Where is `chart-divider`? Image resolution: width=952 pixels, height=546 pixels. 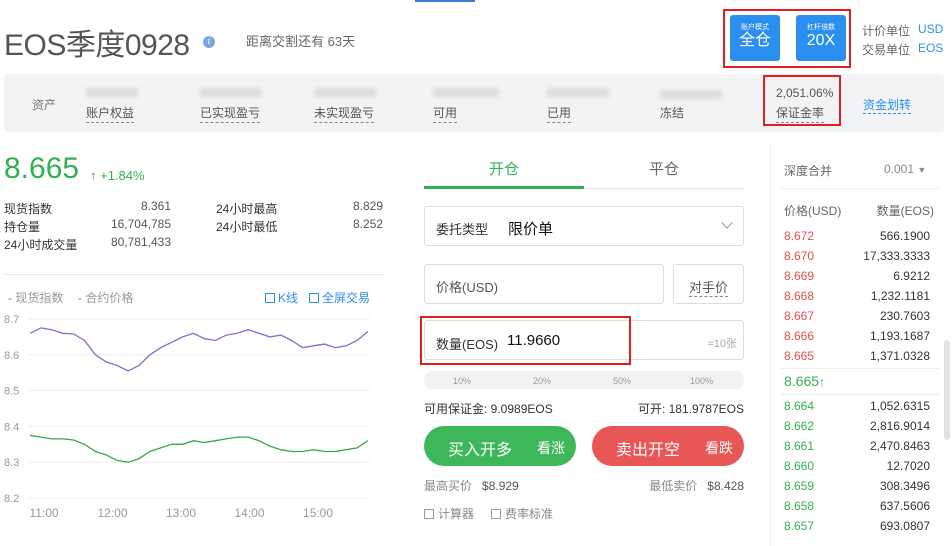
chart-divider is located at coordinates (194, 274).